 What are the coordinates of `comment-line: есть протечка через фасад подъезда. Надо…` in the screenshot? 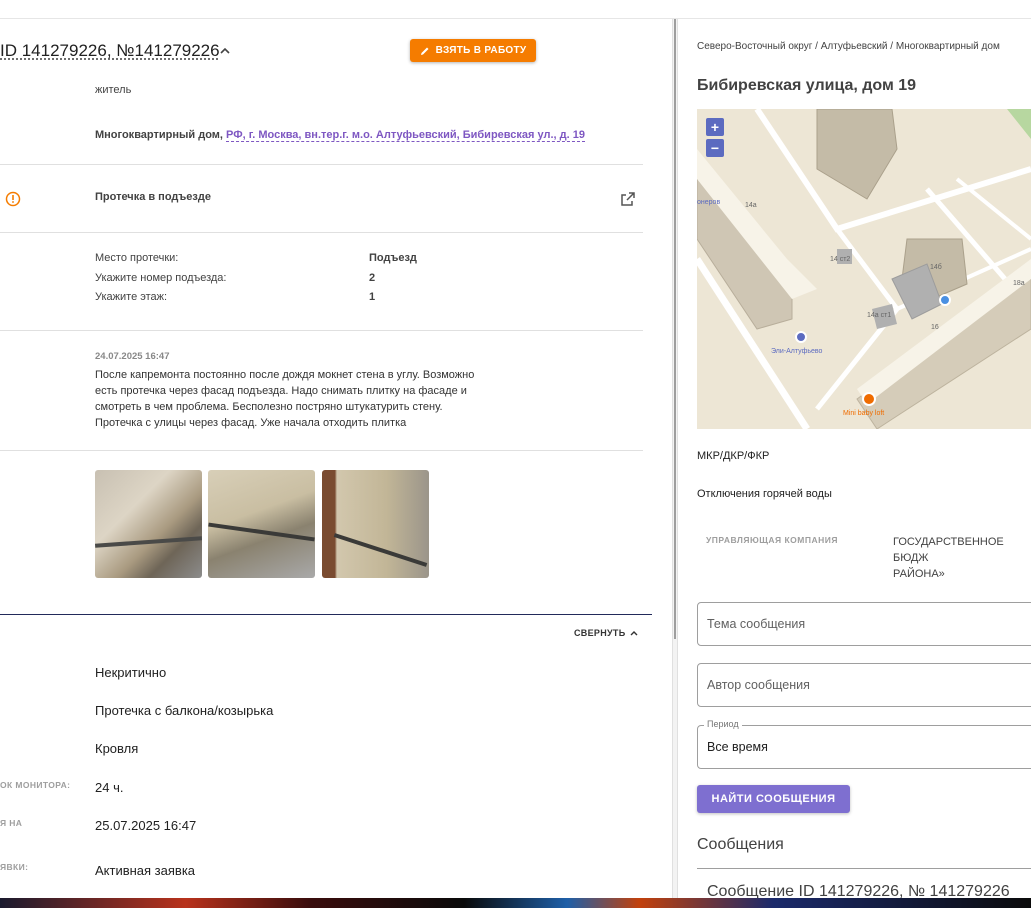 It's located at (281, 391).